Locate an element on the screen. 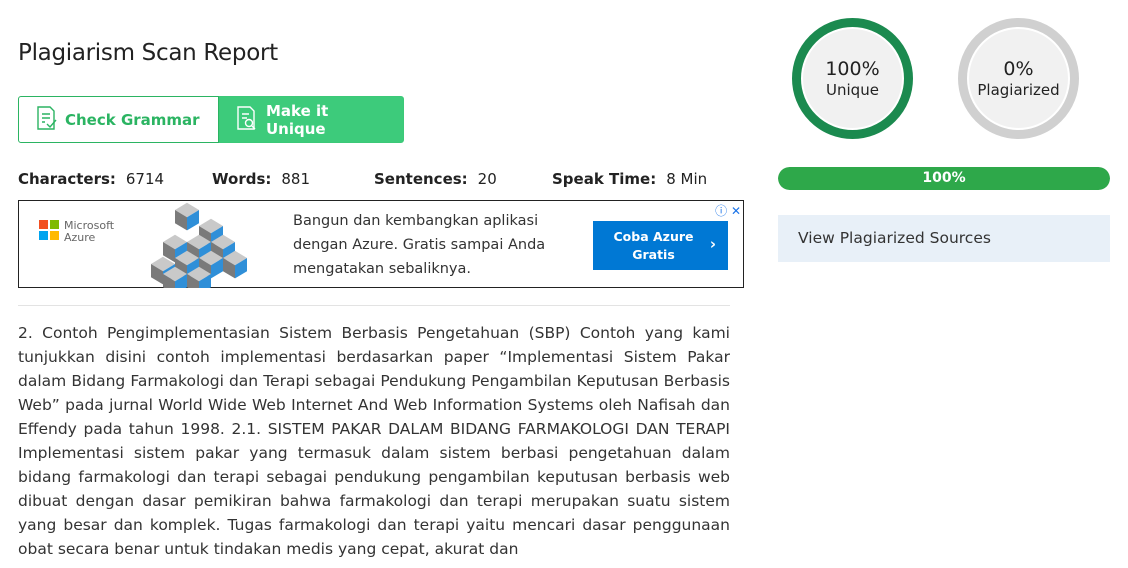  divider is located at coordinates (374, 305).